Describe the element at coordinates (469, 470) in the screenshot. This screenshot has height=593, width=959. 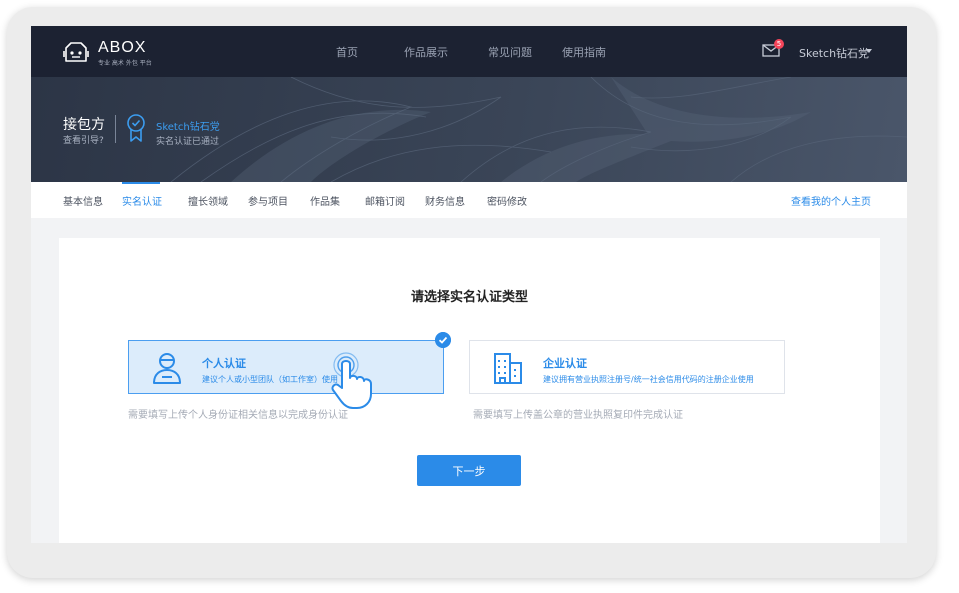
I see `next-step-button: 下一步` at that location.